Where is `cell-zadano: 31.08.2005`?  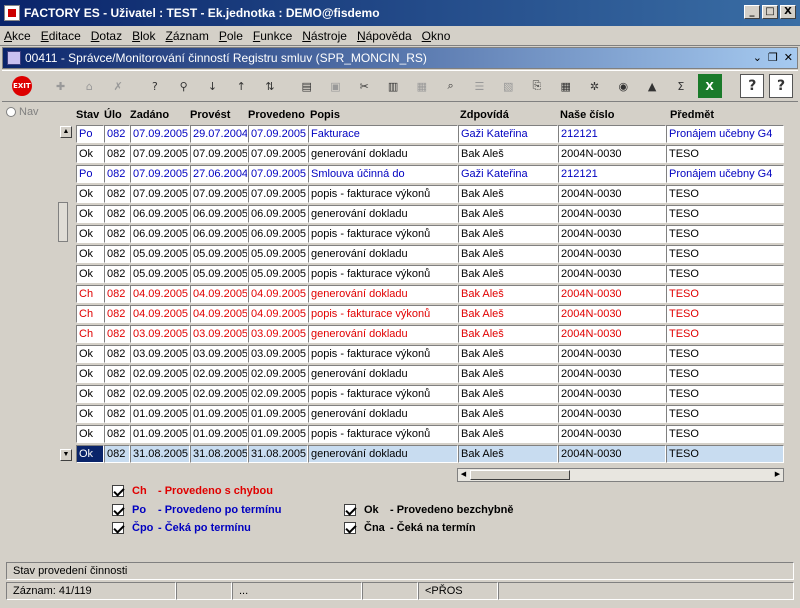
cell-zadano: 31.08.2005 is located at coordinates (160, 454).